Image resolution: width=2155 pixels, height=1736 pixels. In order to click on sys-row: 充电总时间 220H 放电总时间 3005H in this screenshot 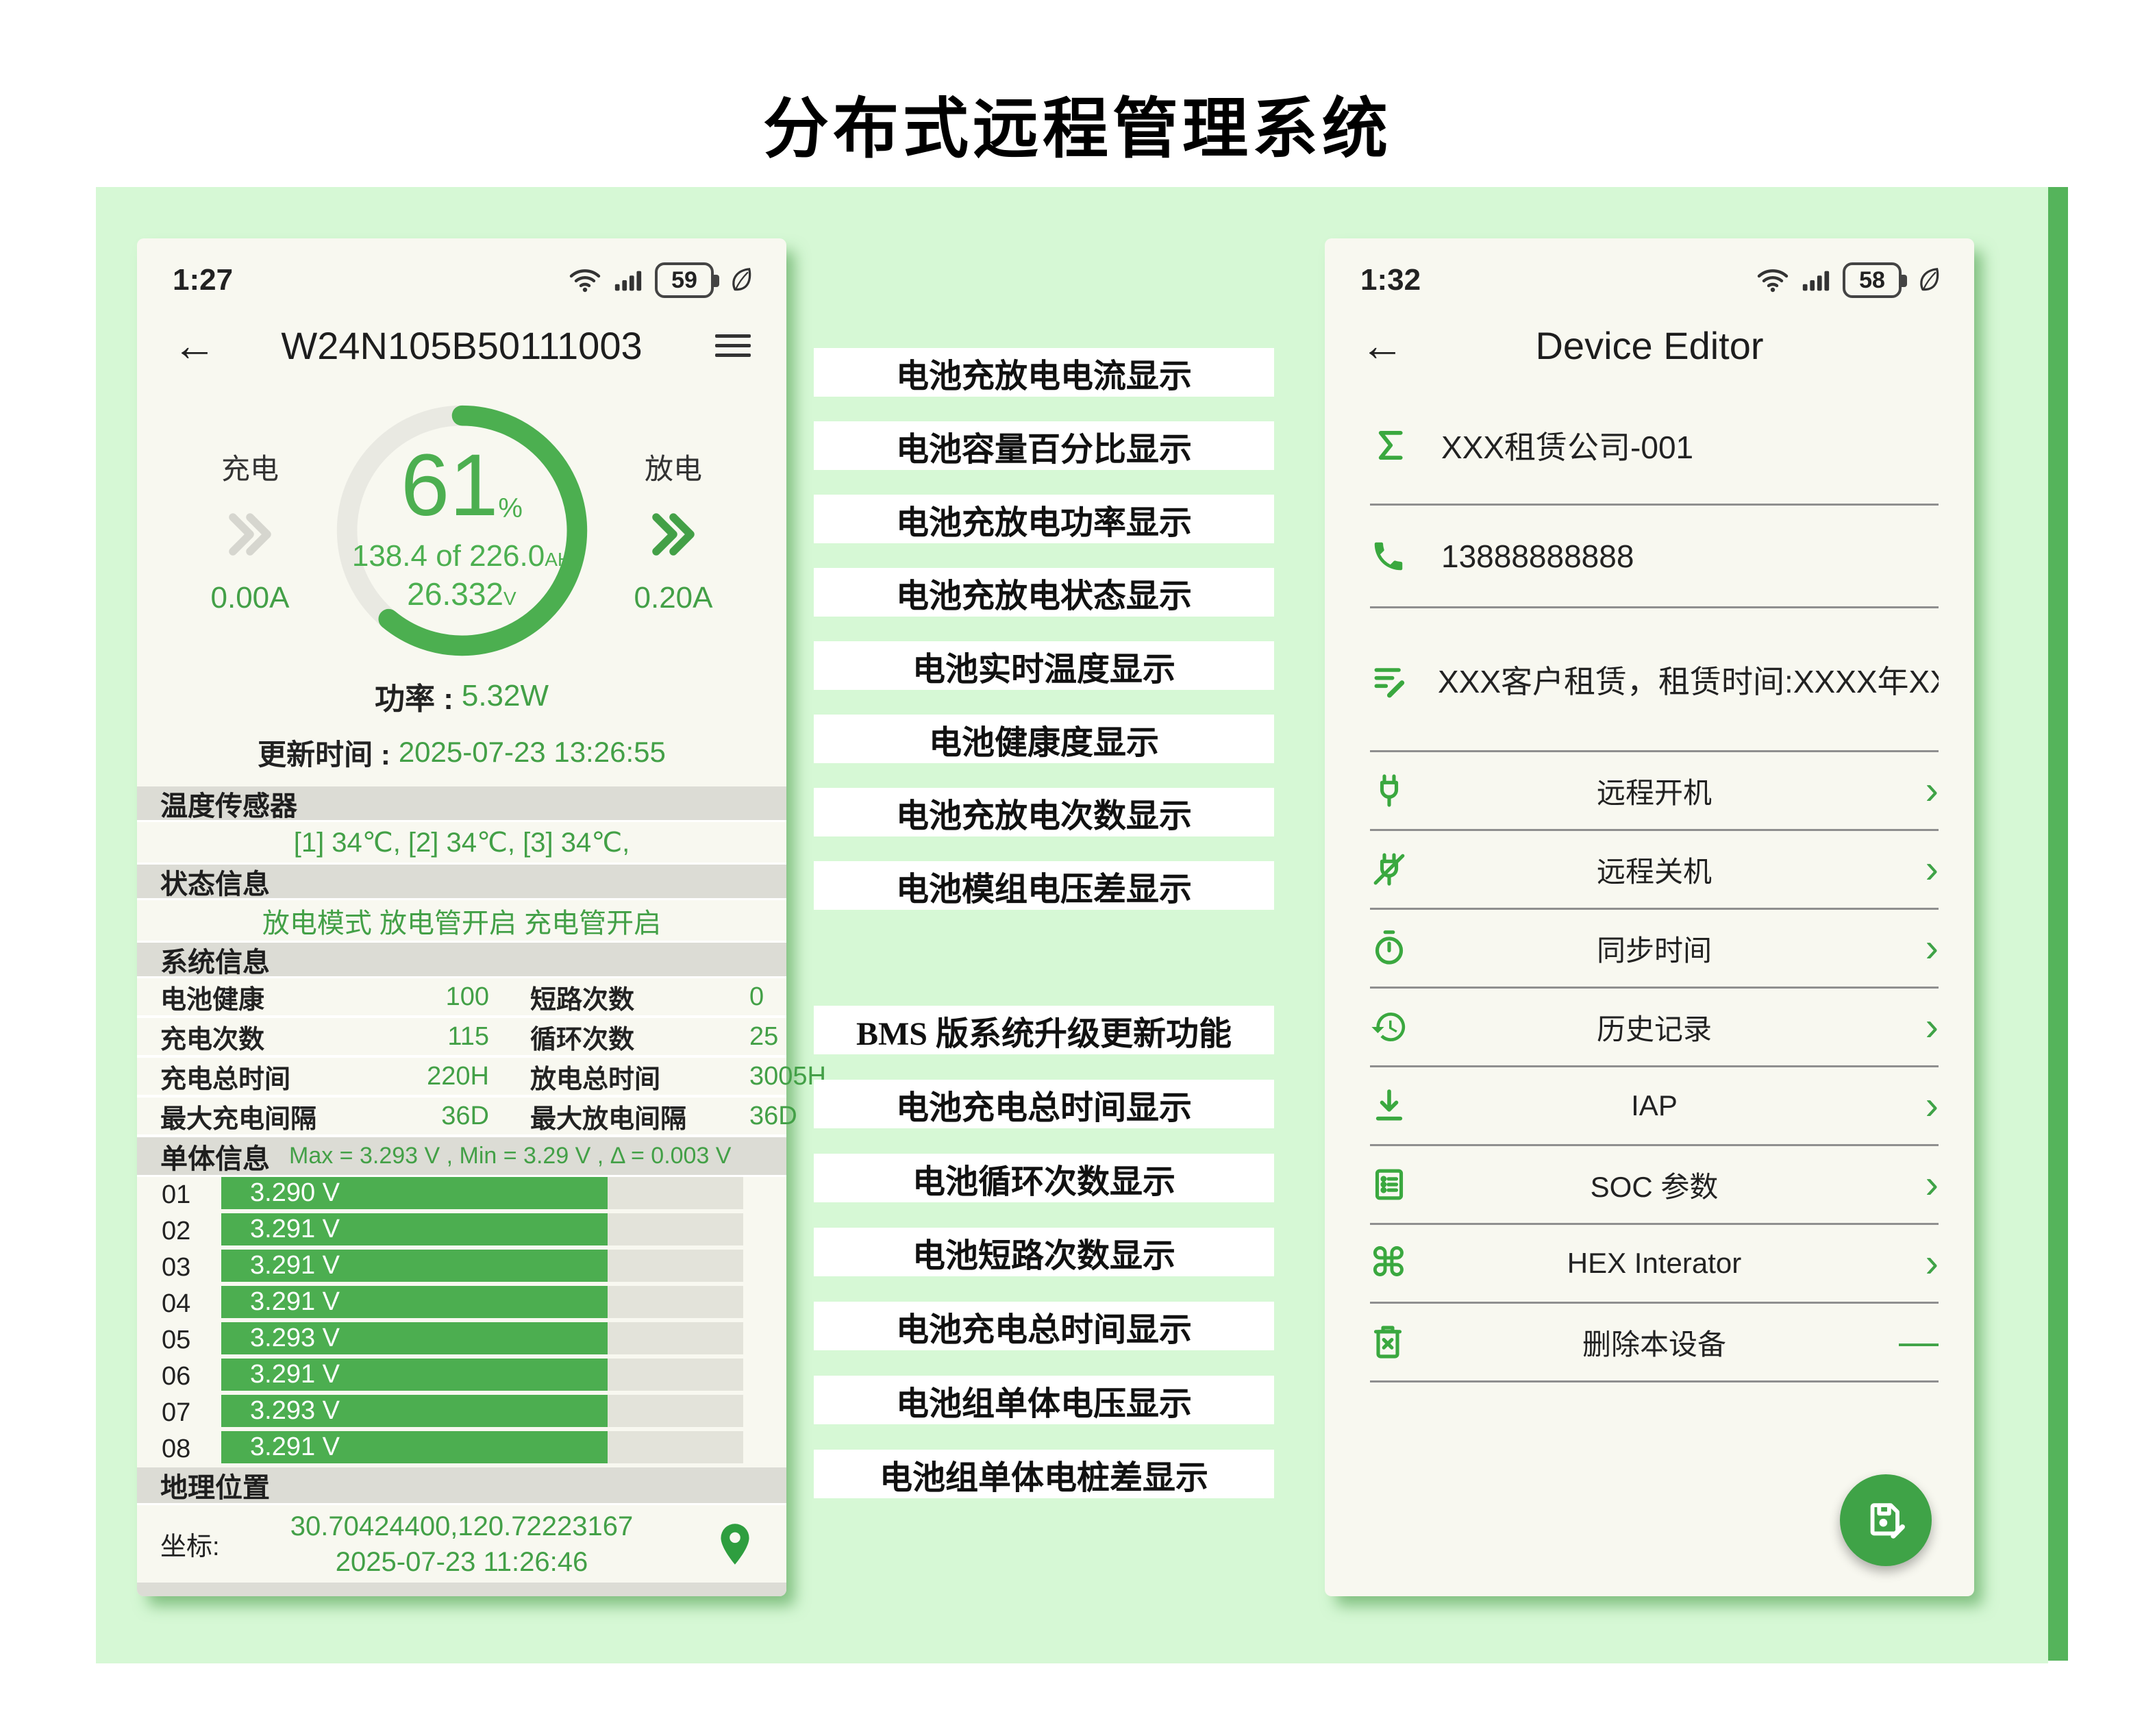, I will do `click(481, 1078)`.